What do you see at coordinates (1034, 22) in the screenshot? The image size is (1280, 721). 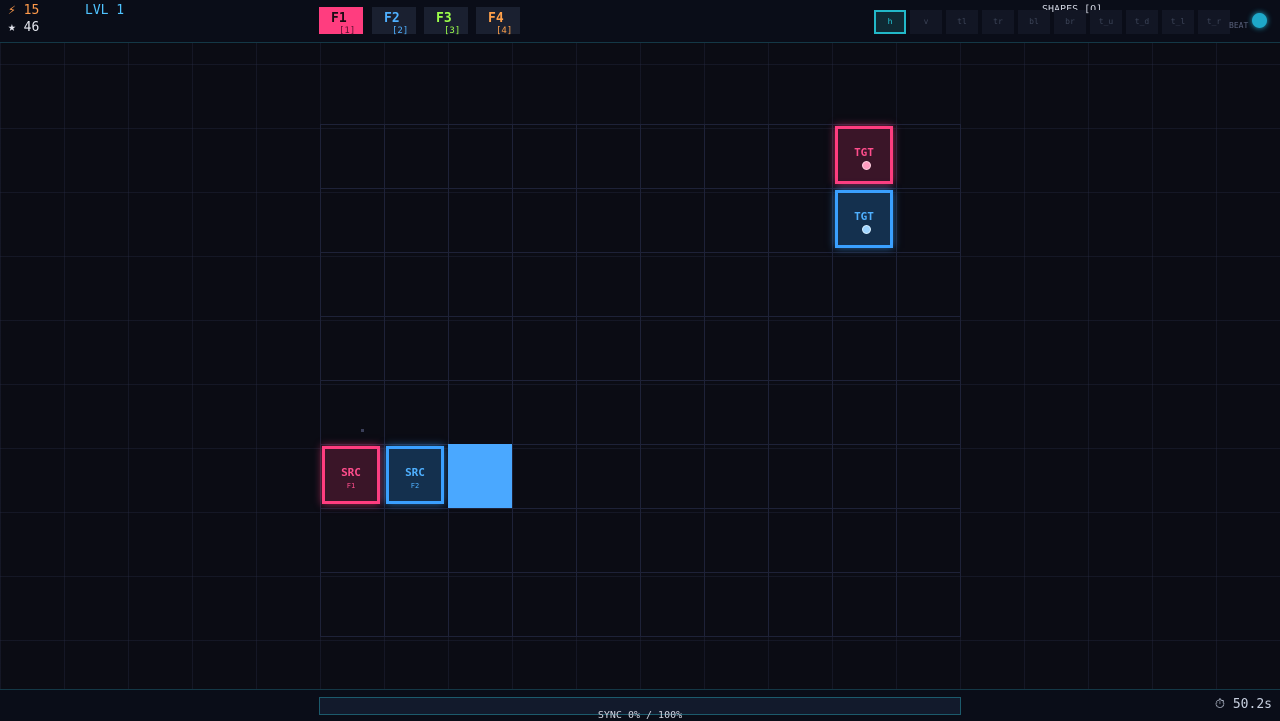 I see `shape-button-bl: bl` at bounding box center [1034, 22].